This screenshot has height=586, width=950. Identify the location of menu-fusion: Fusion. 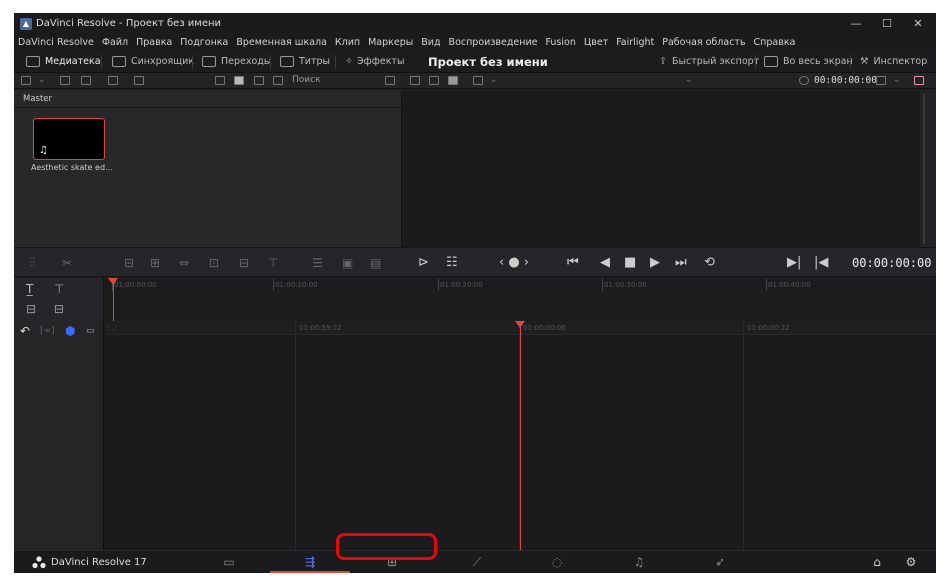
(560, 43).